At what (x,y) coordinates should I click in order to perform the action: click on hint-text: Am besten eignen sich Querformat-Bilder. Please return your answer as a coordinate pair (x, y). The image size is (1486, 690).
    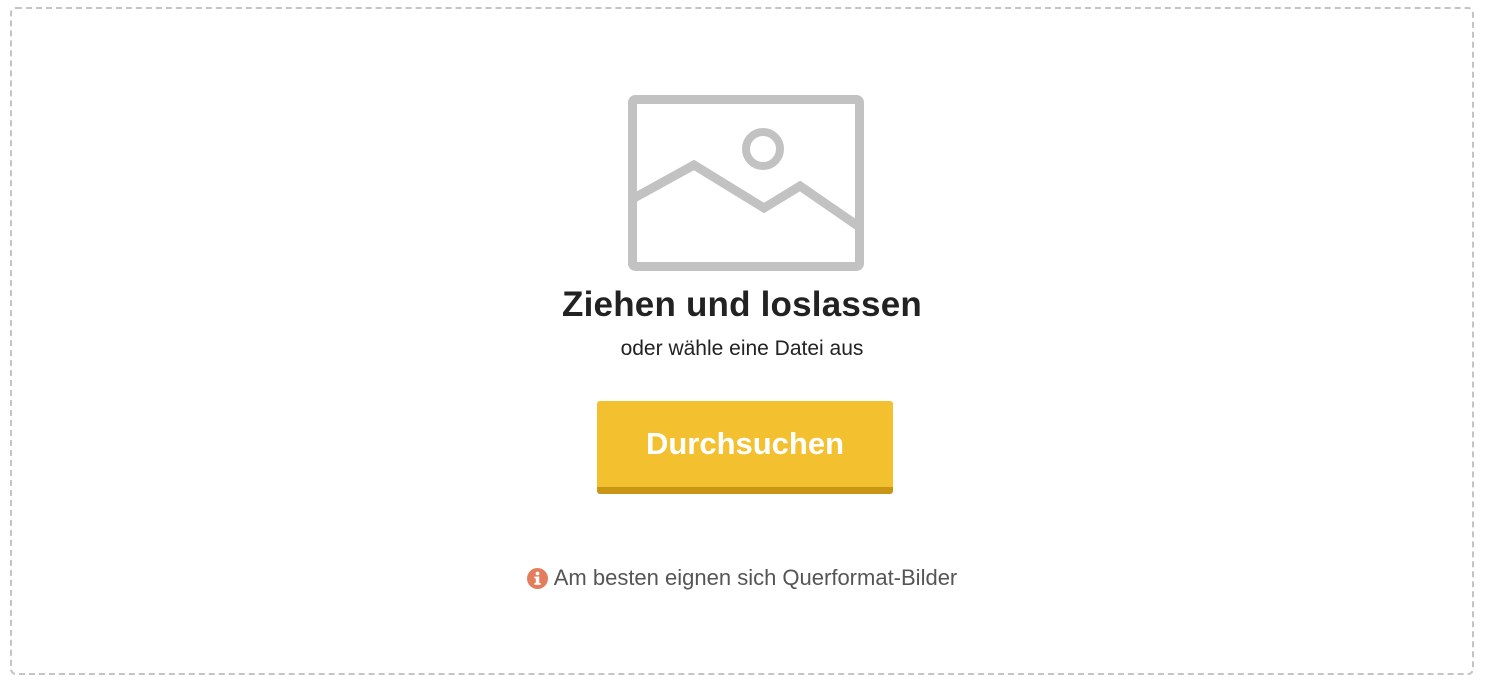
    Looking at the image, I should click on (755, 577).